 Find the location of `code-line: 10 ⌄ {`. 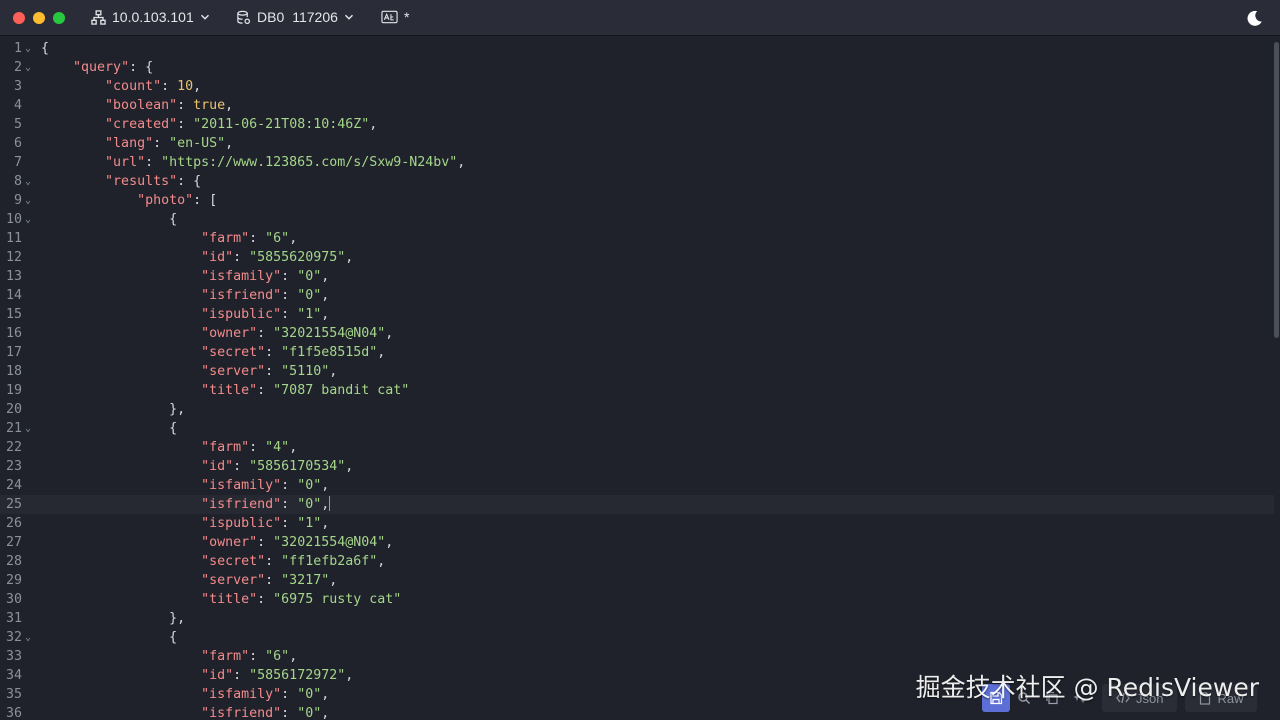

code-line: 10 ⌄ { is located at coordinates (637, 219).